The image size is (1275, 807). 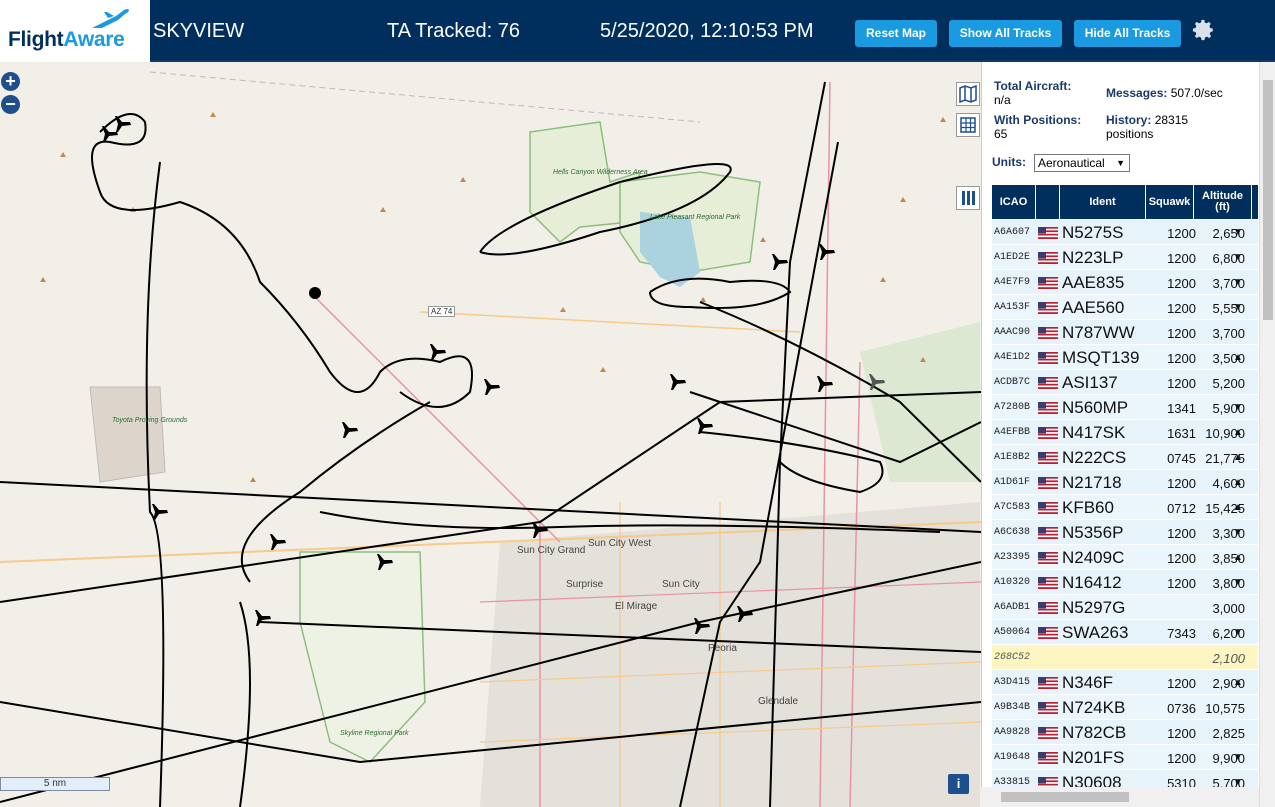 What do you see at coordinates (1012, 607) in the screenshot?
I see `row-icao: A6ADB1` at bounding box center [1012, 607].